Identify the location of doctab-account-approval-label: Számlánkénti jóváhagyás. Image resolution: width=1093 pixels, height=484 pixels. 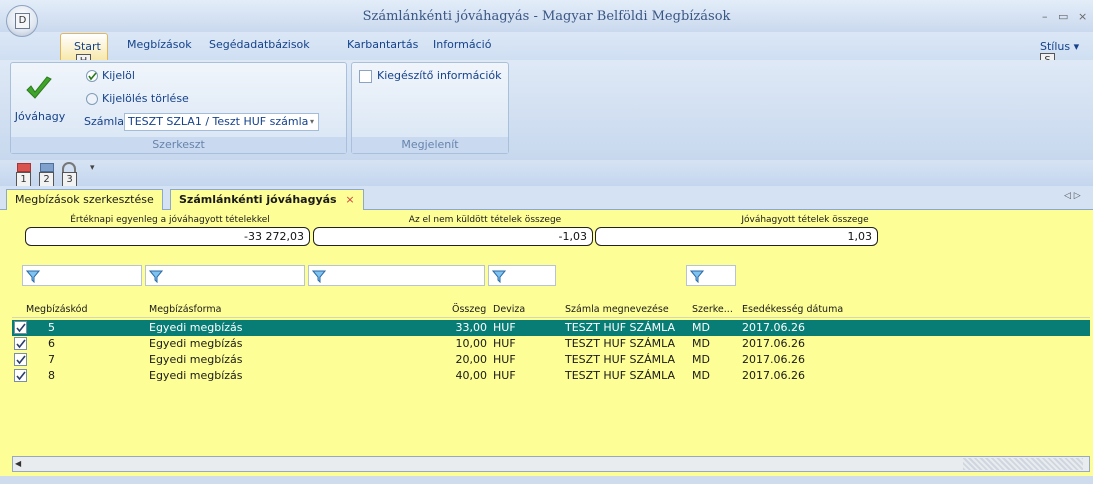
(258, 199).